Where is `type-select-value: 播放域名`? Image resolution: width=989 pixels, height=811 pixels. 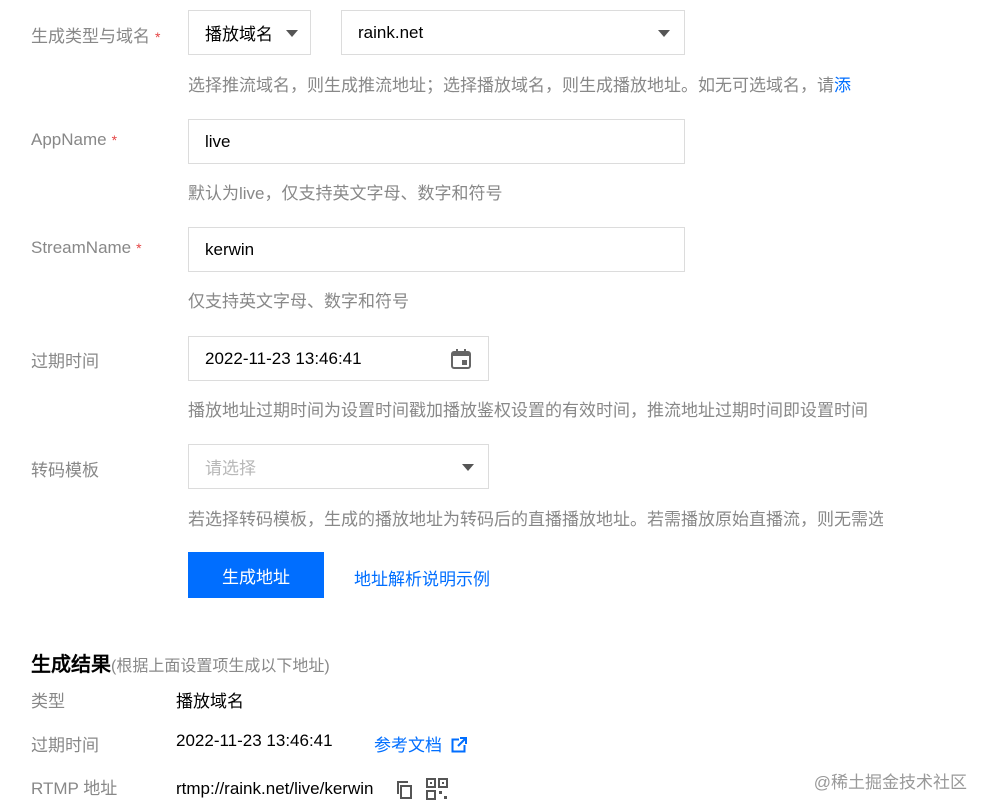
type-select-value: 播放域名 is located at coordinates (239, 34).